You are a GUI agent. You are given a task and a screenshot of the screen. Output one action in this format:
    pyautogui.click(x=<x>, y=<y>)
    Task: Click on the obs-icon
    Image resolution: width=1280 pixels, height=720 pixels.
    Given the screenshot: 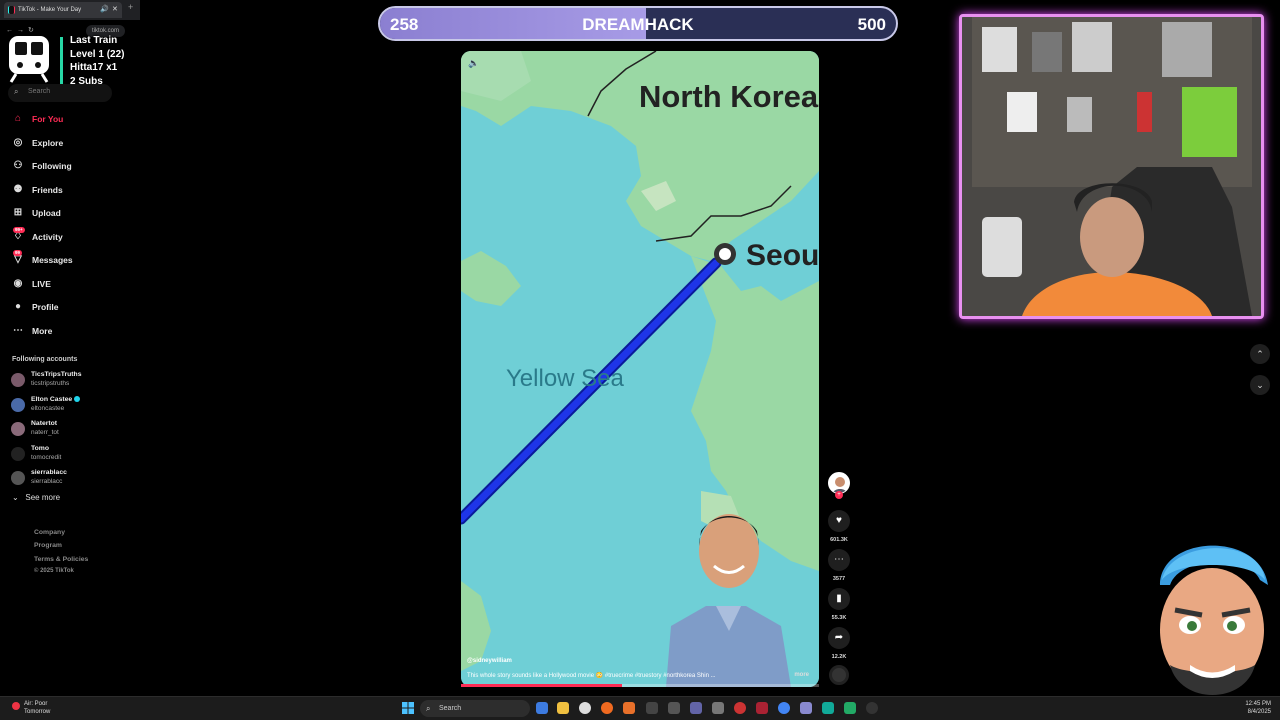 What is the action you would take?
    pyautogui.click(x=872, y=708)
    